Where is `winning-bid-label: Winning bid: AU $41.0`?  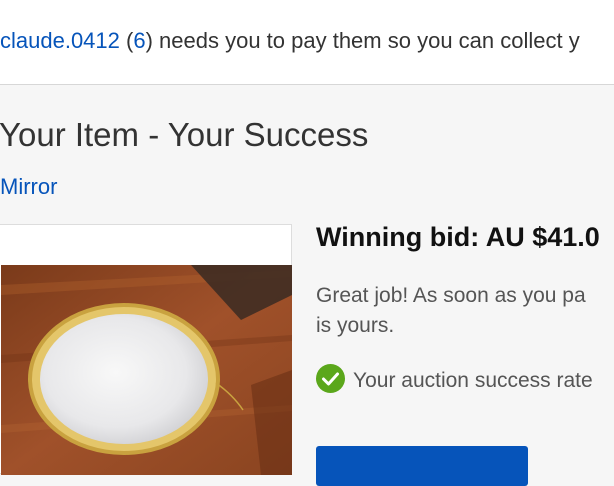
winning-bid-label: Winning bid: AU $41.0 is located at coordinates (458, 237).